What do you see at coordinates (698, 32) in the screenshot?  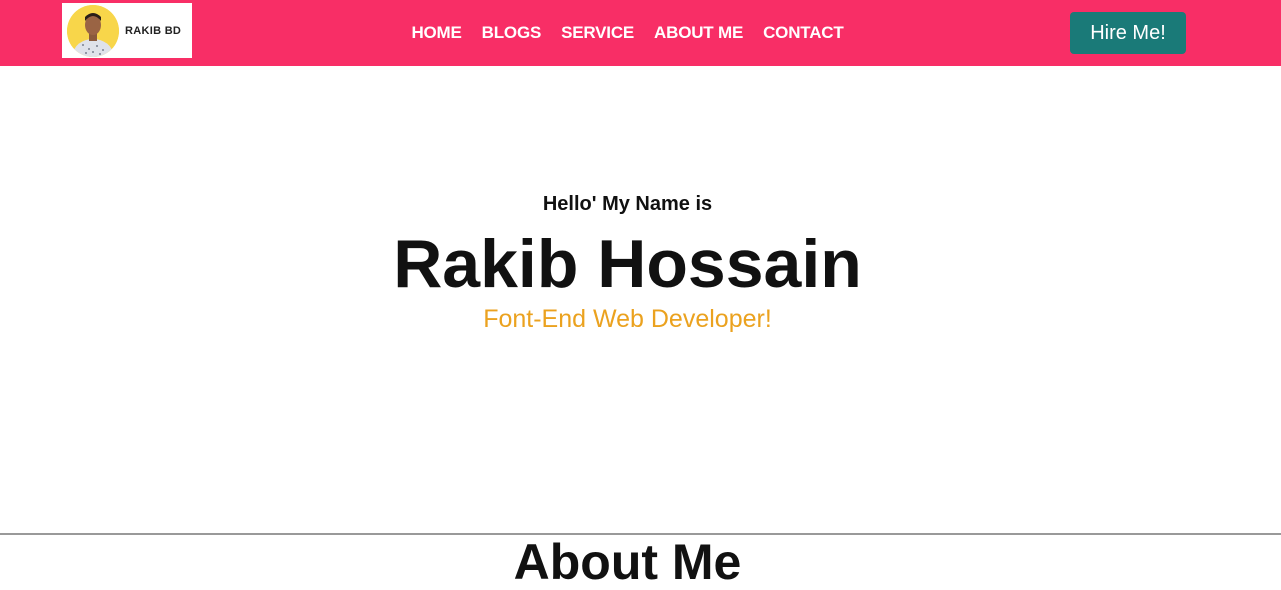 I see `nav-about-me: ABOUT ME` at bounding box center [698, 32].